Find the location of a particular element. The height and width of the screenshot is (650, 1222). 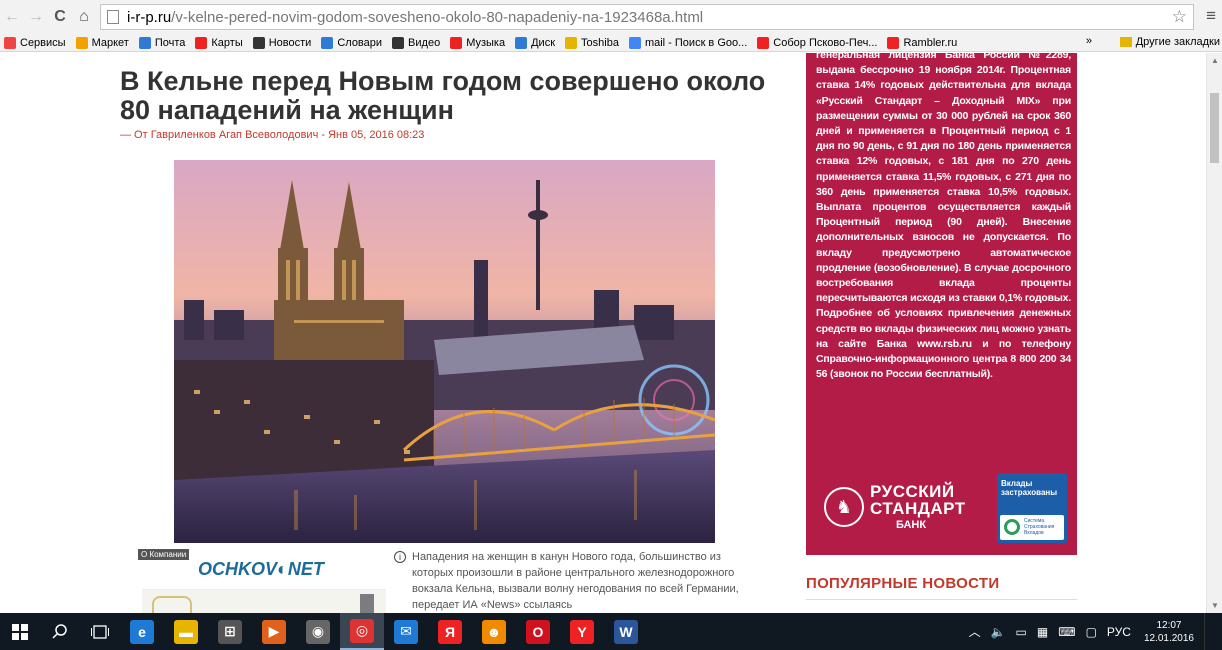

bookmark-label: Видео is located at coordinates (424, 42).